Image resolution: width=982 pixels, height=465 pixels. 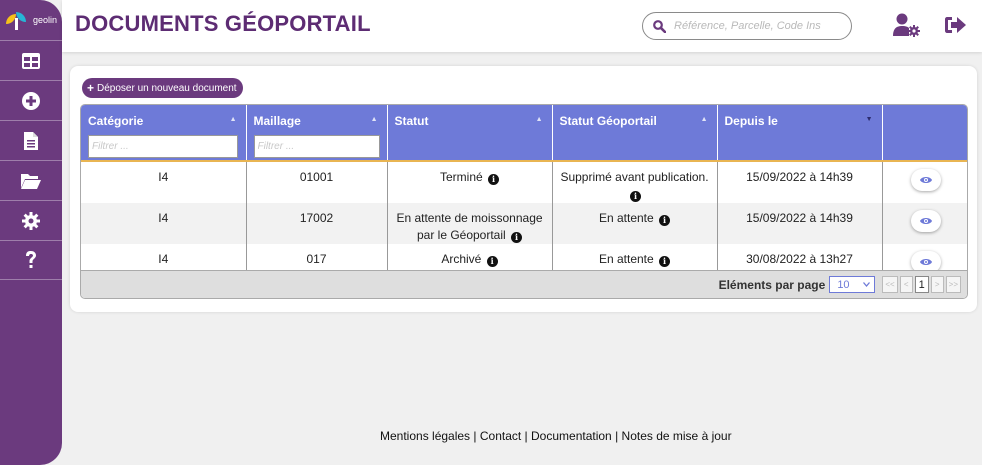 I want to click on table-icon, so click(x=31, y=60).